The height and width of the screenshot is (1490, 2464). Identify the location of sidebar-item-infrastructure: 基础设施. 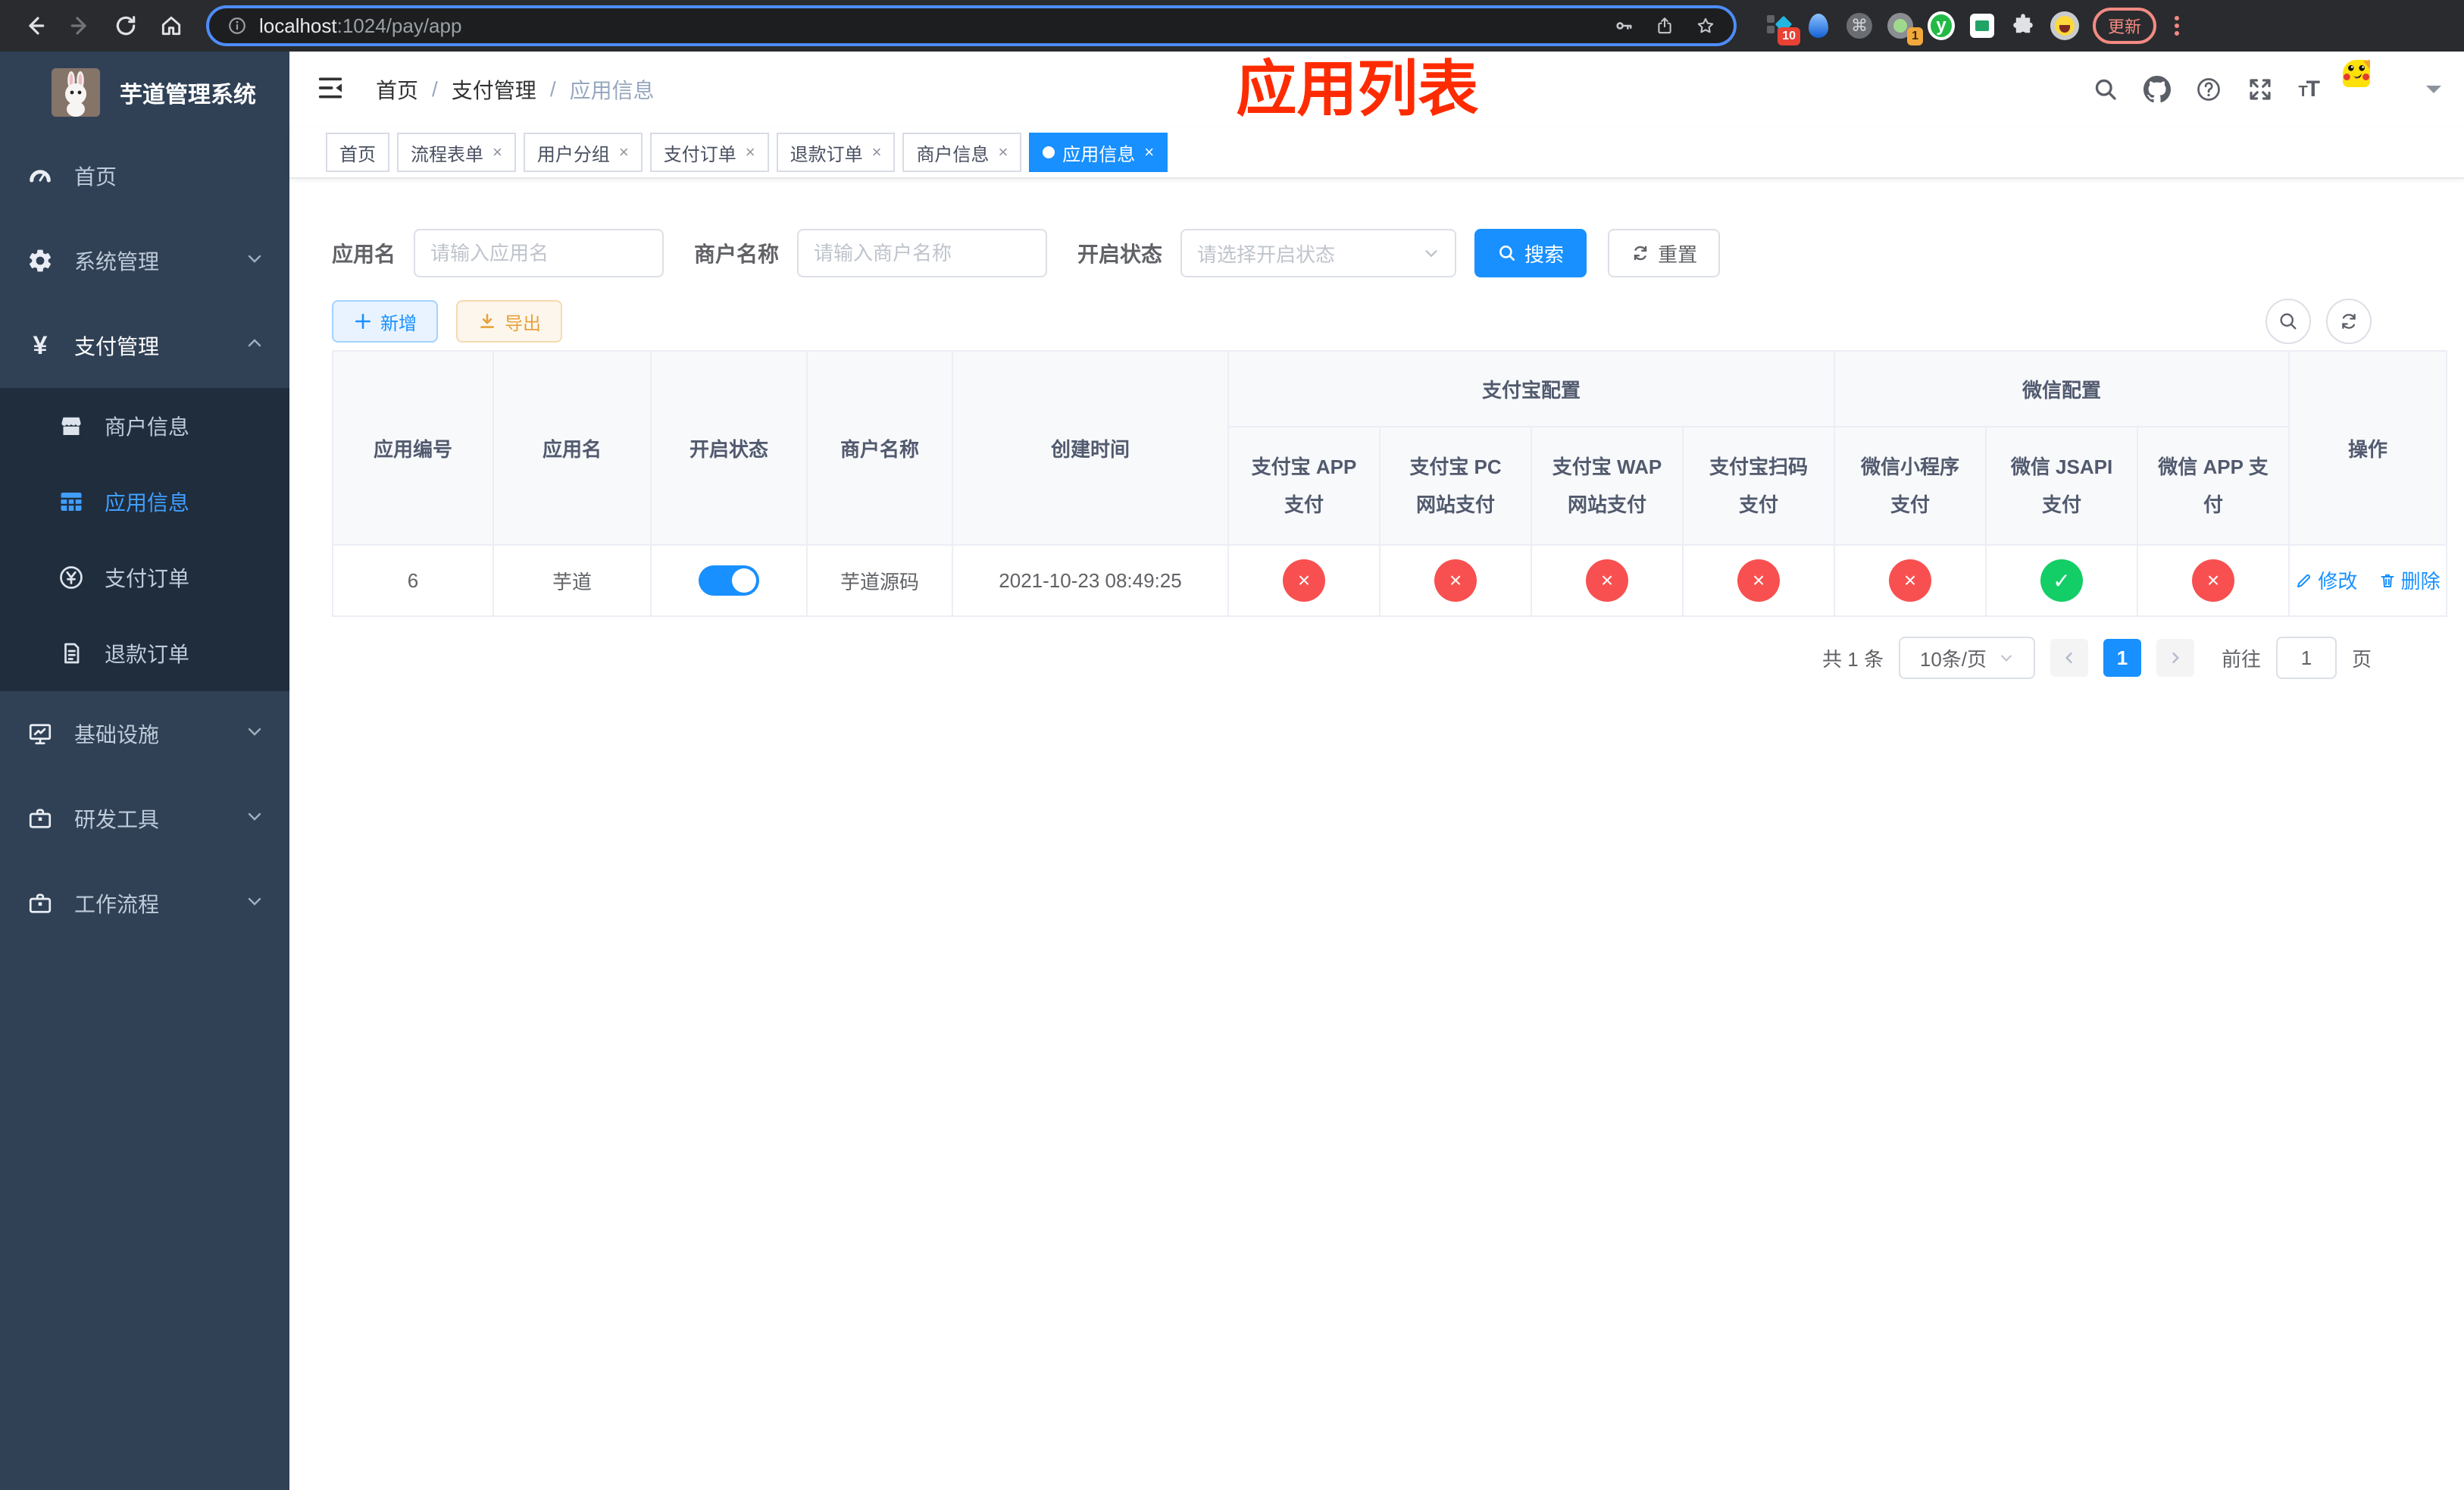
(144, 733).